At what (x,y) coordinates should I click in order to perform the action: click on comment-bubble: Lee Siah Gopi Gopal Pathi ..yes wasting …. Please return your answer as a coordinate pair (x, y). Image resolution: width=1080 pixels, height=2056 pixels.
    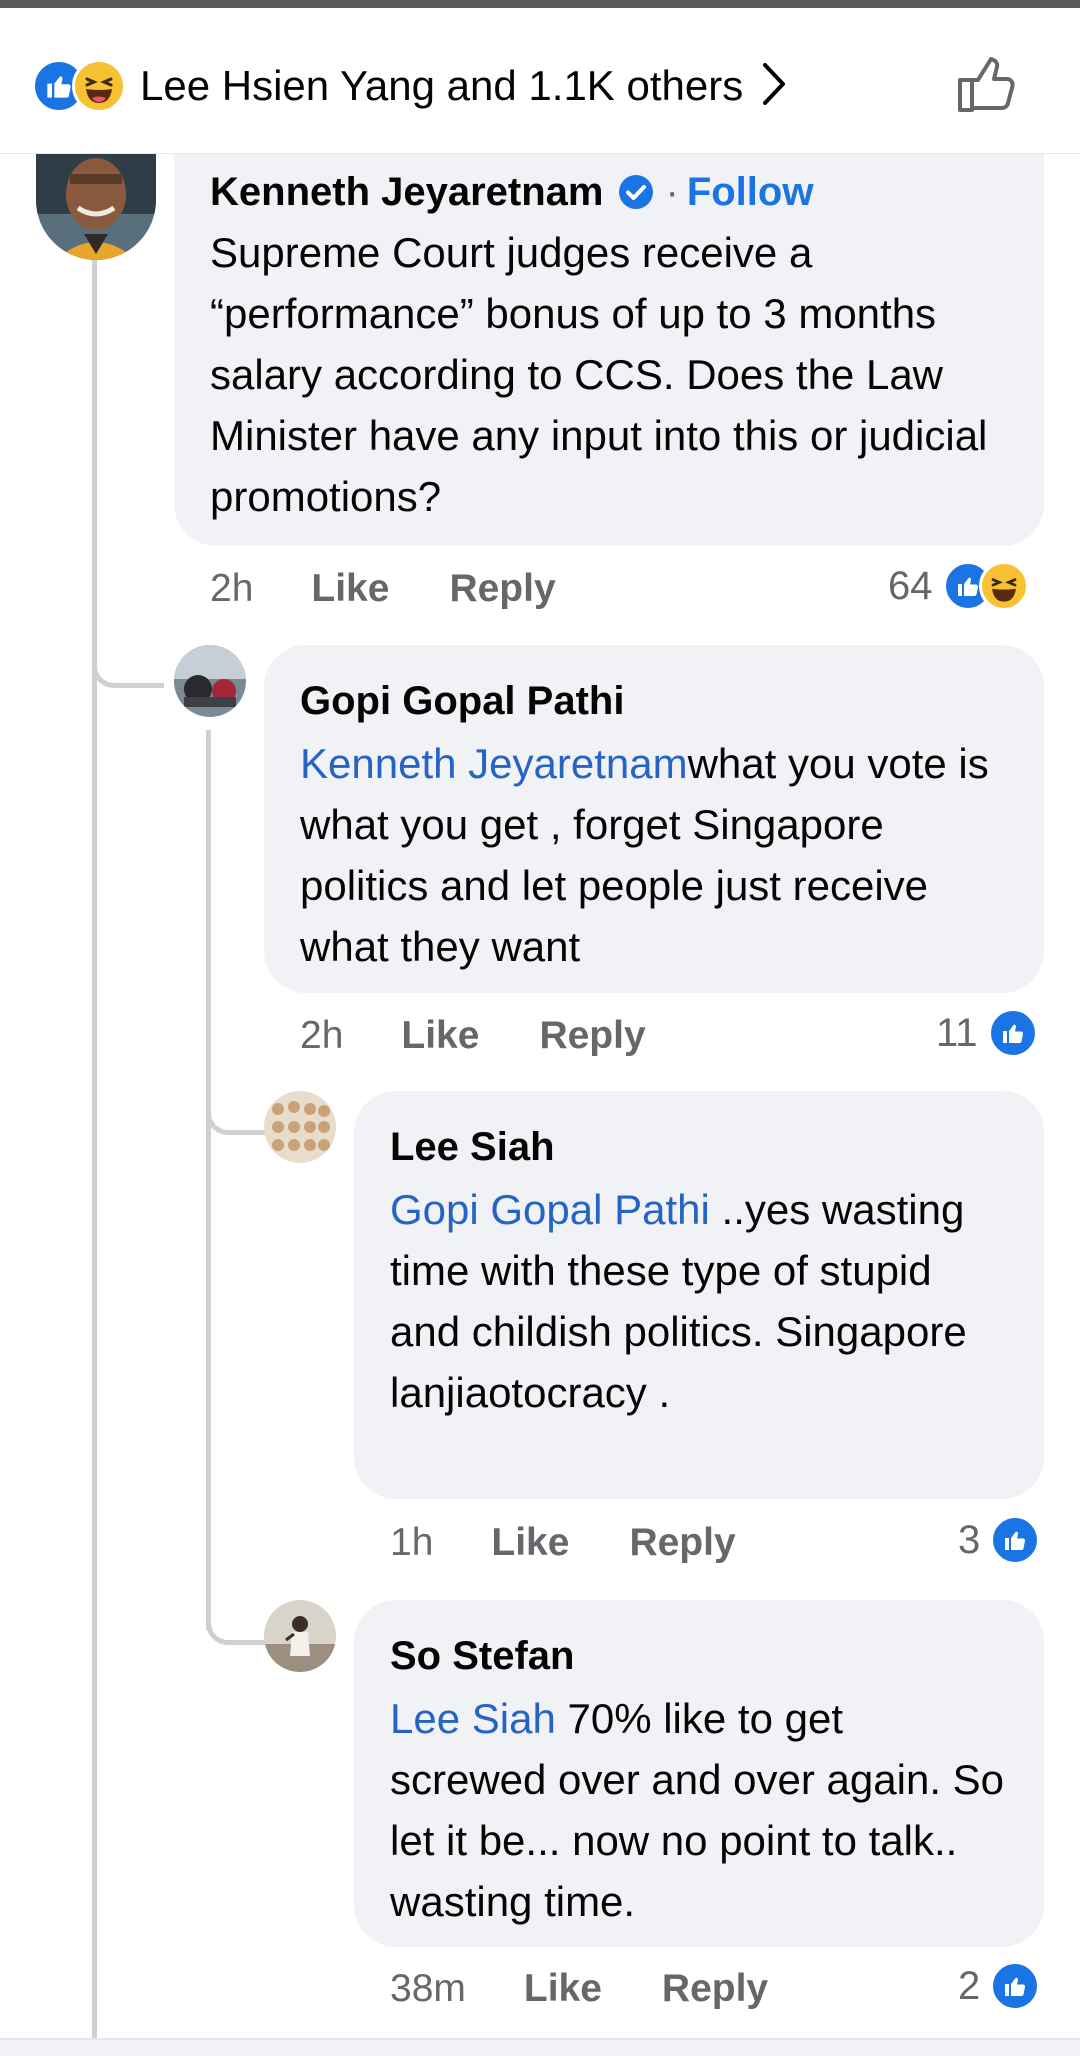
    Looking at the image, I should click on (699, 1295).